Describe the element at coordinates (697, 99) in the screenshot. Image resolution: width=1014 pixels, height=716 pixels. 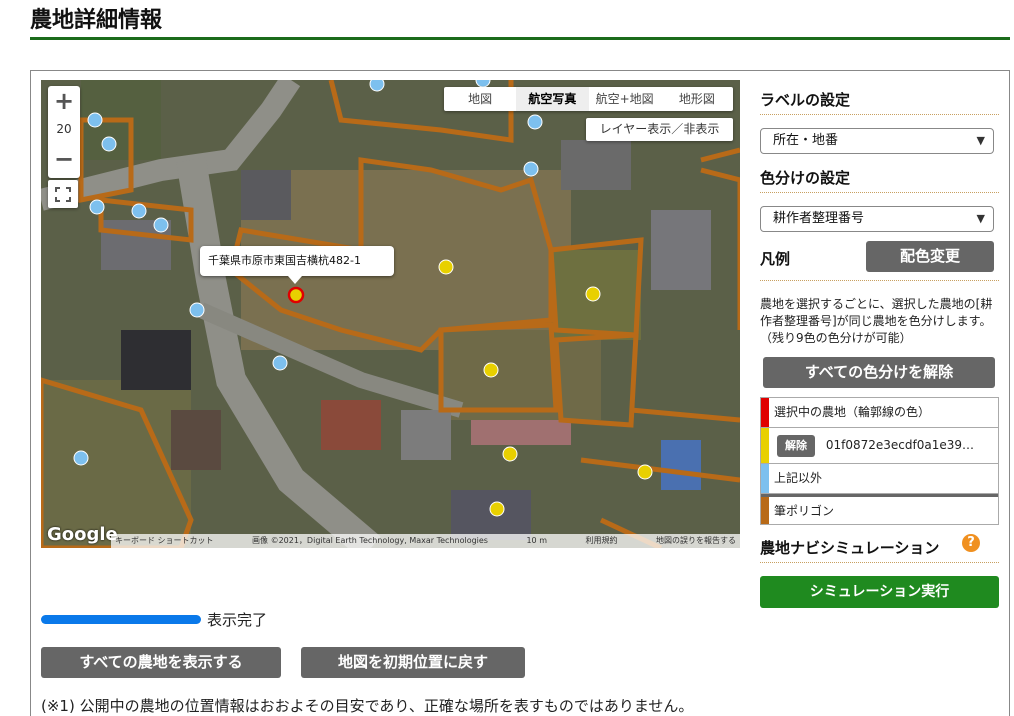
I see `map-type-terrain: 地形図` at that location.